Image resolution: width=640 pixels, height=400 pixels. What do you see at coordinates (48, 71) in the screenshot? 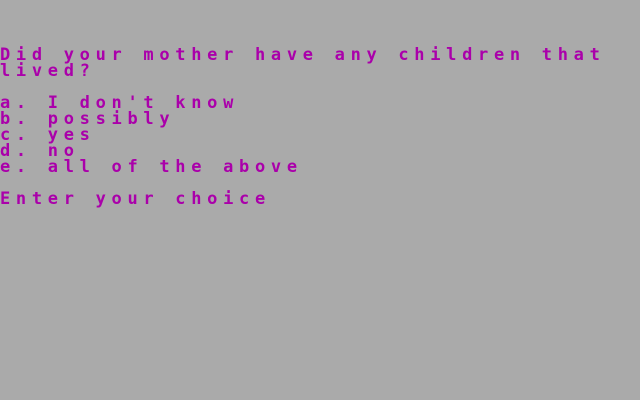
I see `question-text-line-2: lived?` at bounding box center [48, 71].